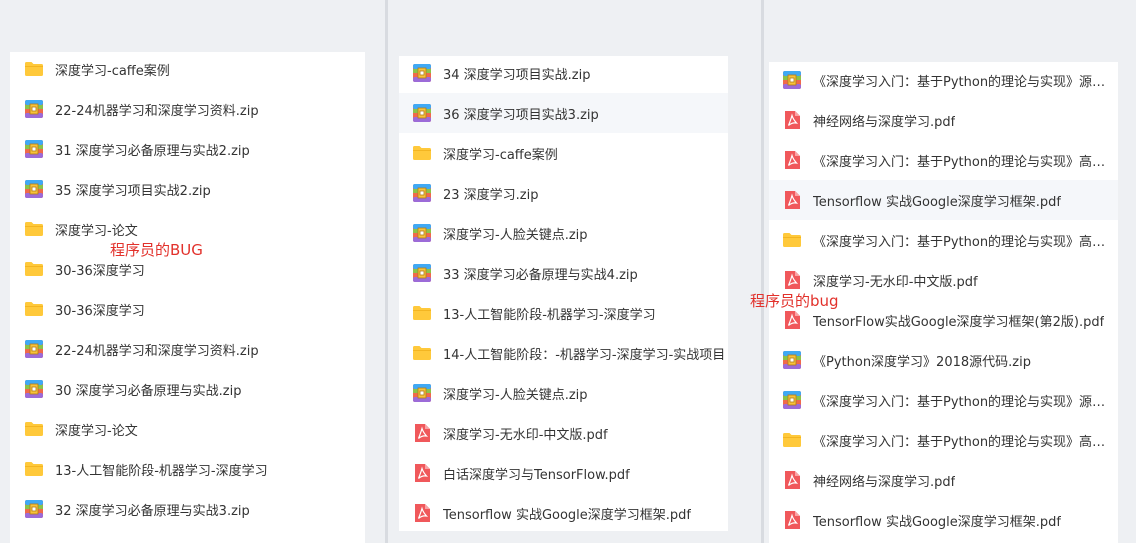 This screenshot has height=543, width=1136. What do you see at coordinates (161, 471) in the screenshot?
I see `file-name: 13-人工智能阶段-机器学习-深度学习` at bounding box center [161, 471].